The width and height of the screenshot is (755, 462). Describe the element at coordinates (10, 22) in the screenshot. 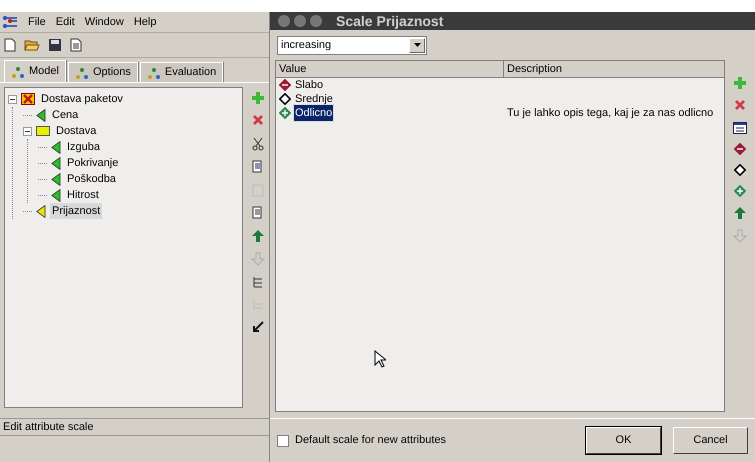

I see `app-logo-icon` at that location.